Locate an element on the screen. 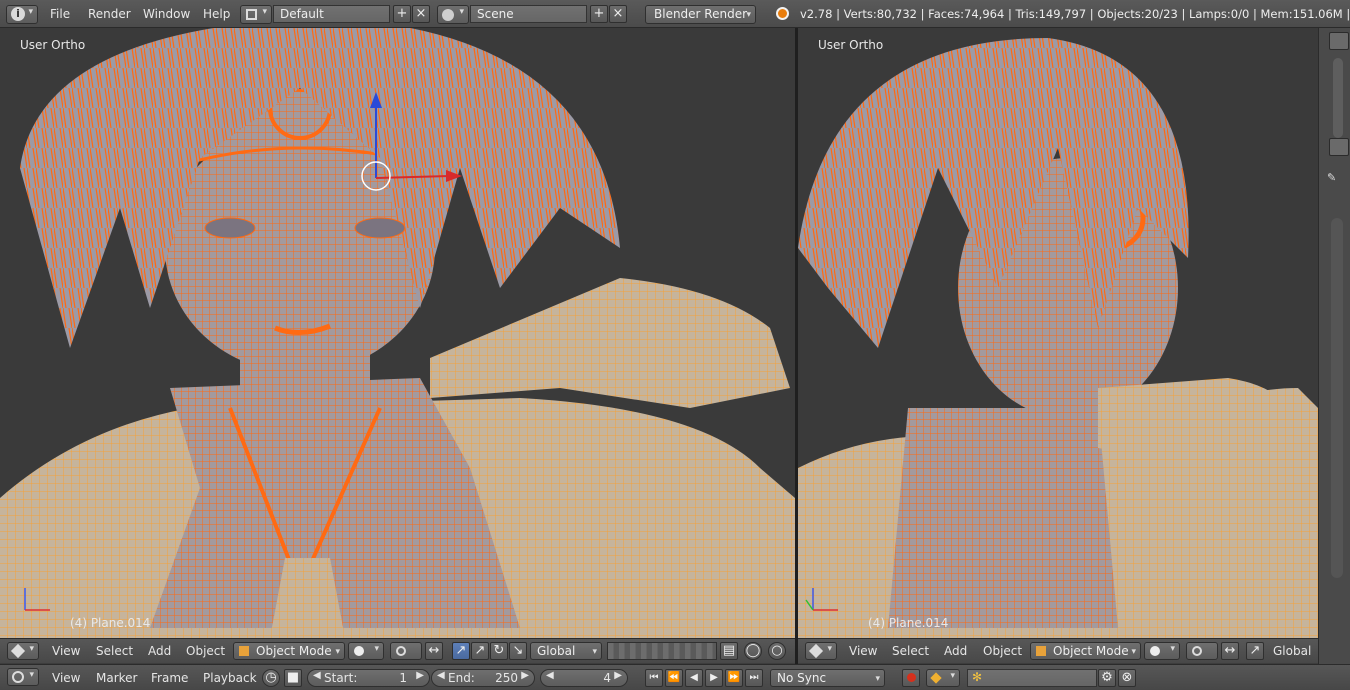 The image size is (1350, 690). mode-label: Object Mode is located at coordinates (294, 651).